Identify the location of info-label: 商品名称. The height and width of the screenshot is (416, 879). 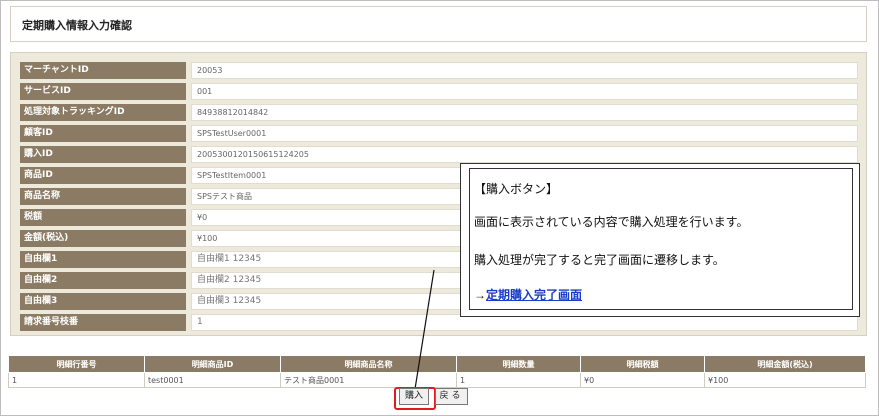
(103, 196).